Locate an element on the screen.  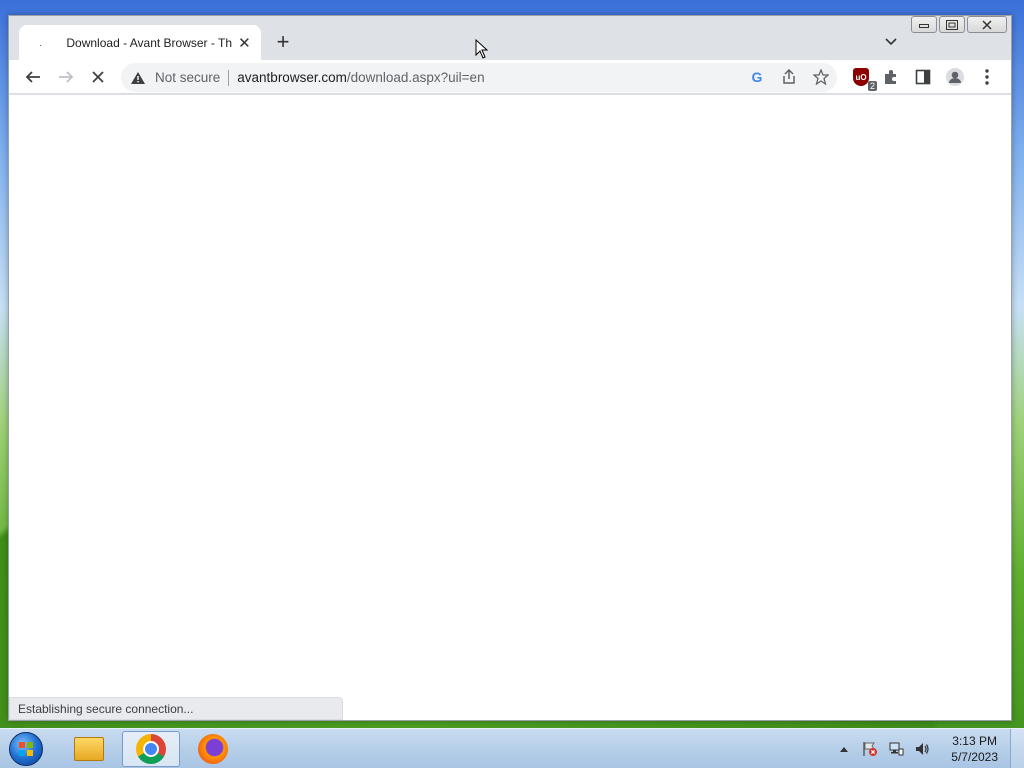
firefox-icon is located at coordinates (213, 749).